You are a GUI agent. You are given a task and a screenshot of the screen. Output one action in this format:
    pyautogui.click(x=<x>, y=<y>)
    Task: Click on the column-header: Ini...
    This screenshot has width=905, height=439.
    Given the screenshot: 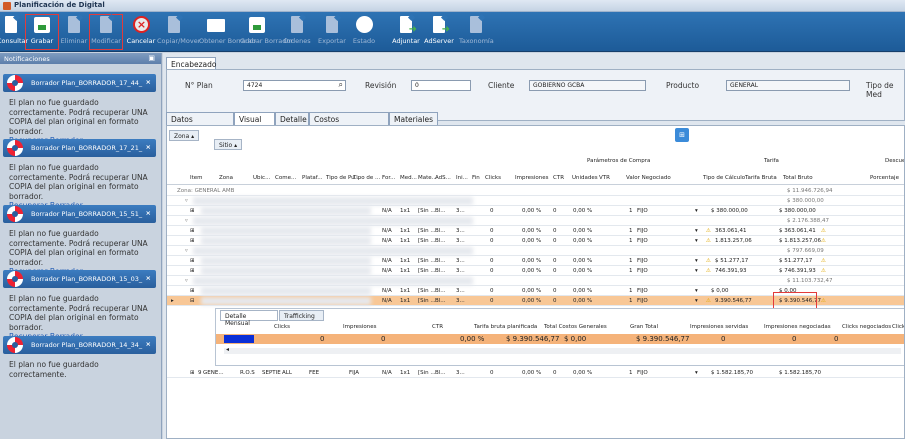 What is the action you would take?
    pyautogui.click(x=462, y=178)
    